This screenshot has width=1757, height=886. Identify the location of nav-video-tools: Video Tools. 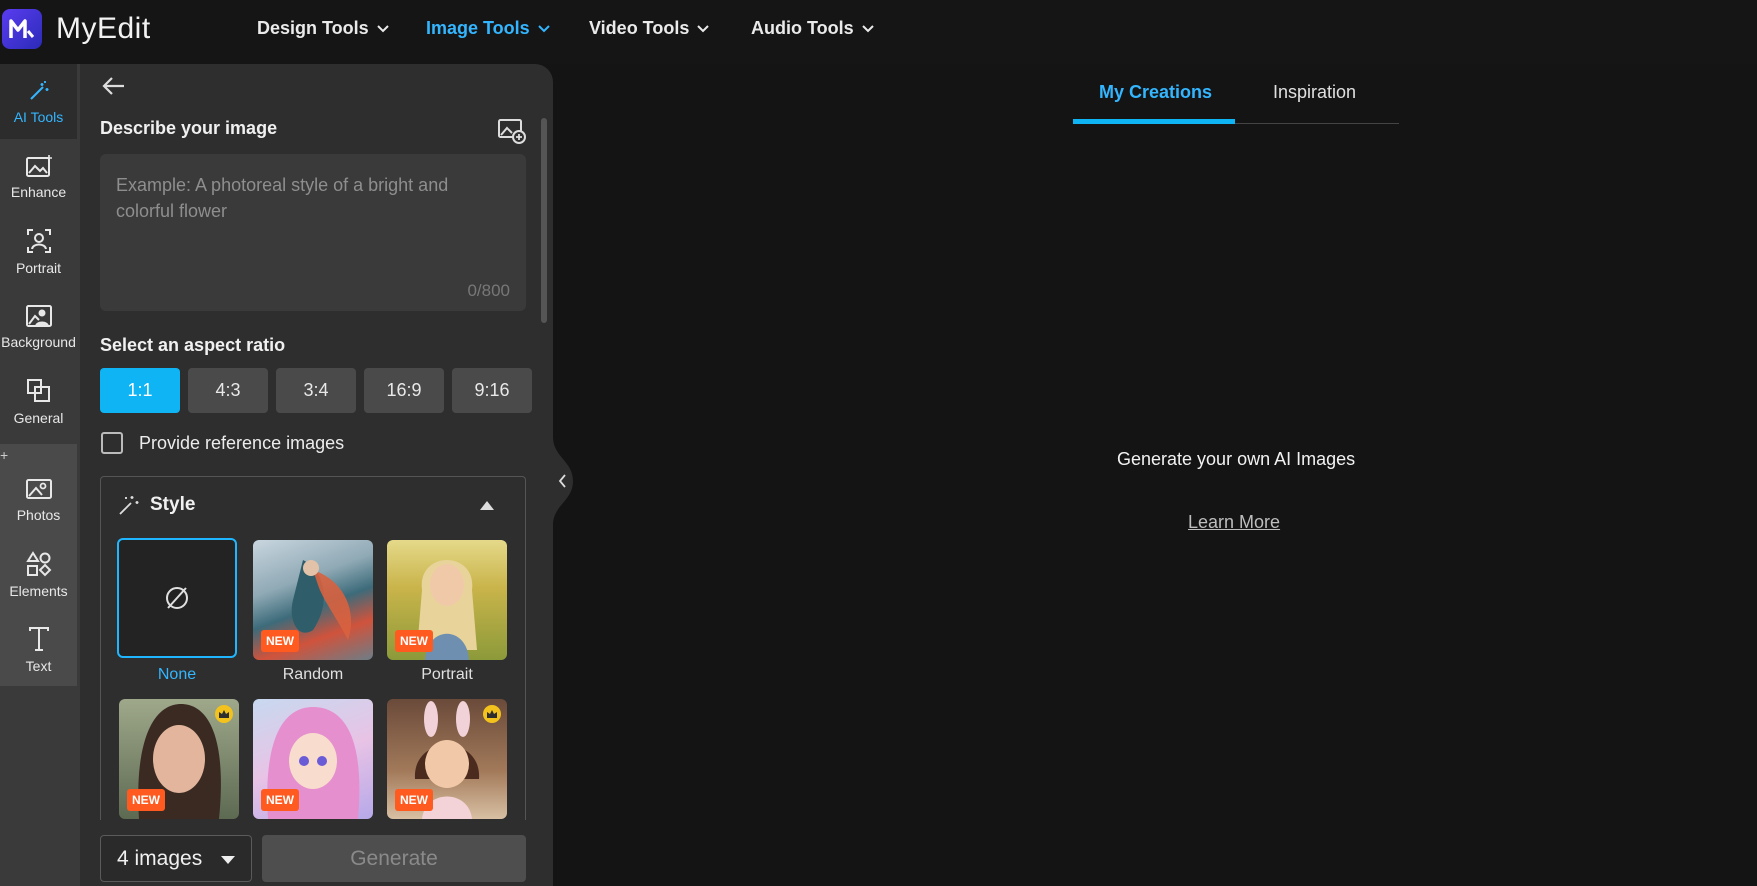
(649, 28).